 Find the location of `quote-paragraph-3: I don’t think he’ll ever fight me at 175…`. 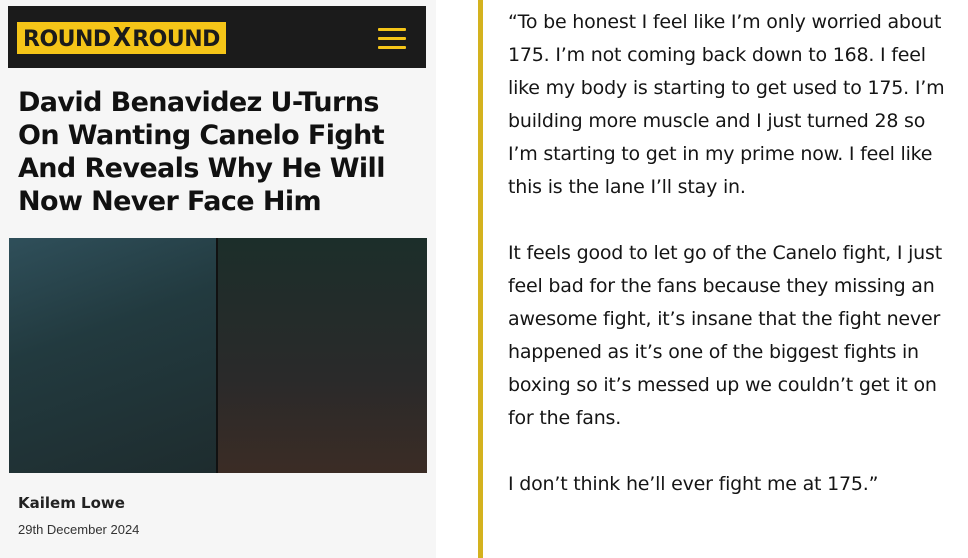

quote-paragraph-3: I don’t think he’ll ever fight me at 175… is located at coordinates (693, 484).